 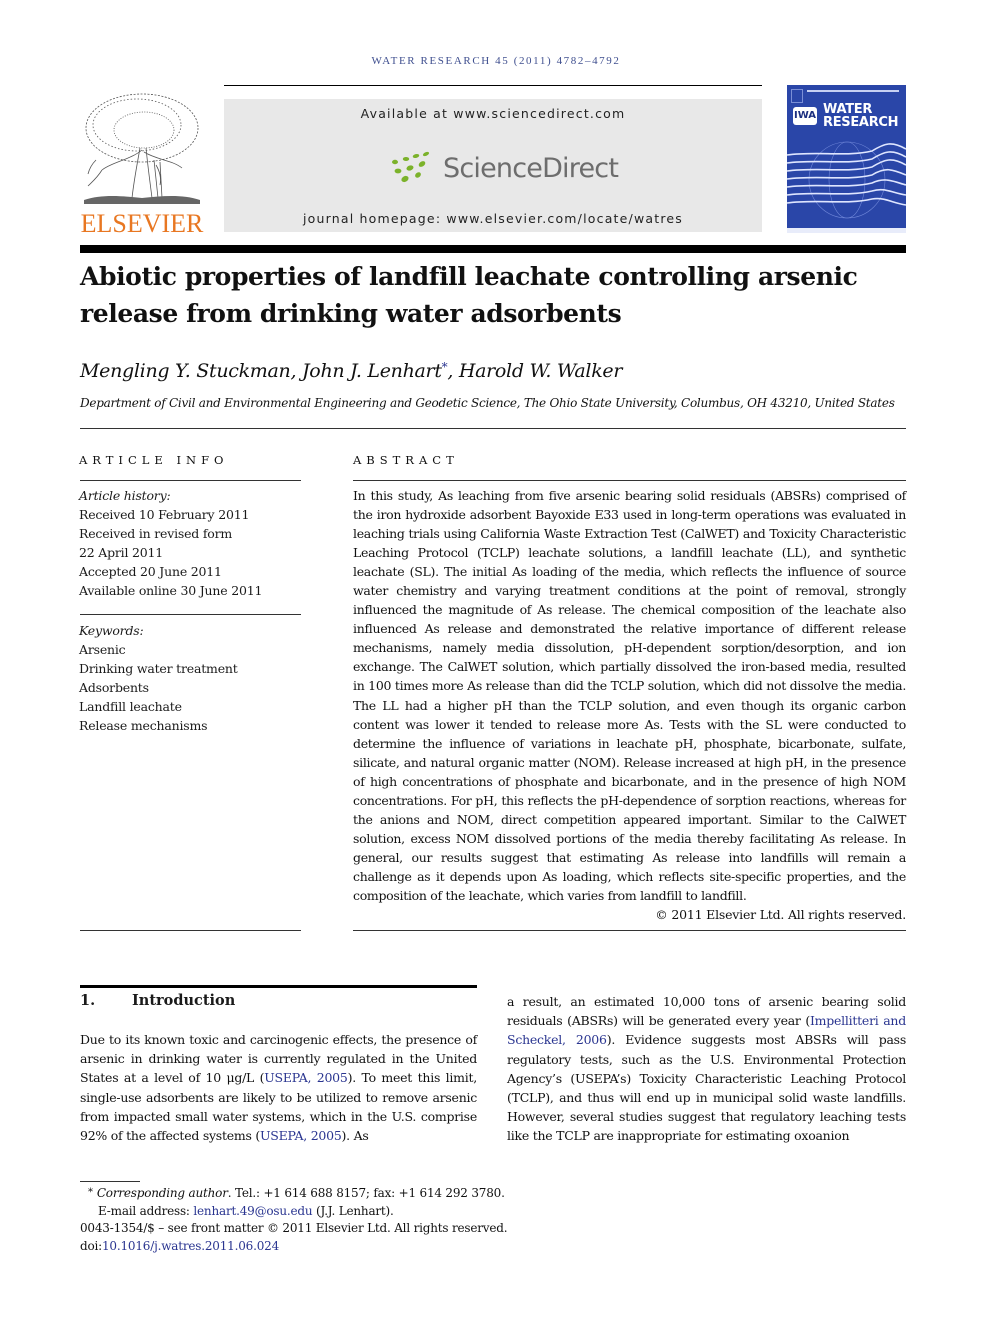 What do you see at coordinates (88, 1000) in the screenshot?
I see `section-number: 1.` at bounding box center [88, 1000].